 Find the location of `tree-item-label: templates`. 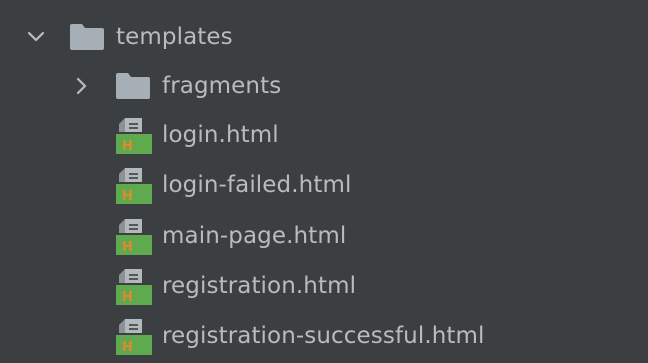

tree-item-label: templates is located at coordinates (174, 37).